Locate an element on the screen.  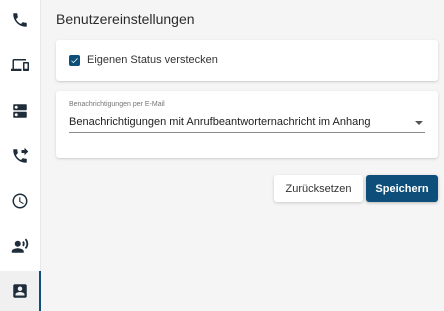
sidebar-item-contact is located at coordinates (20, 291).